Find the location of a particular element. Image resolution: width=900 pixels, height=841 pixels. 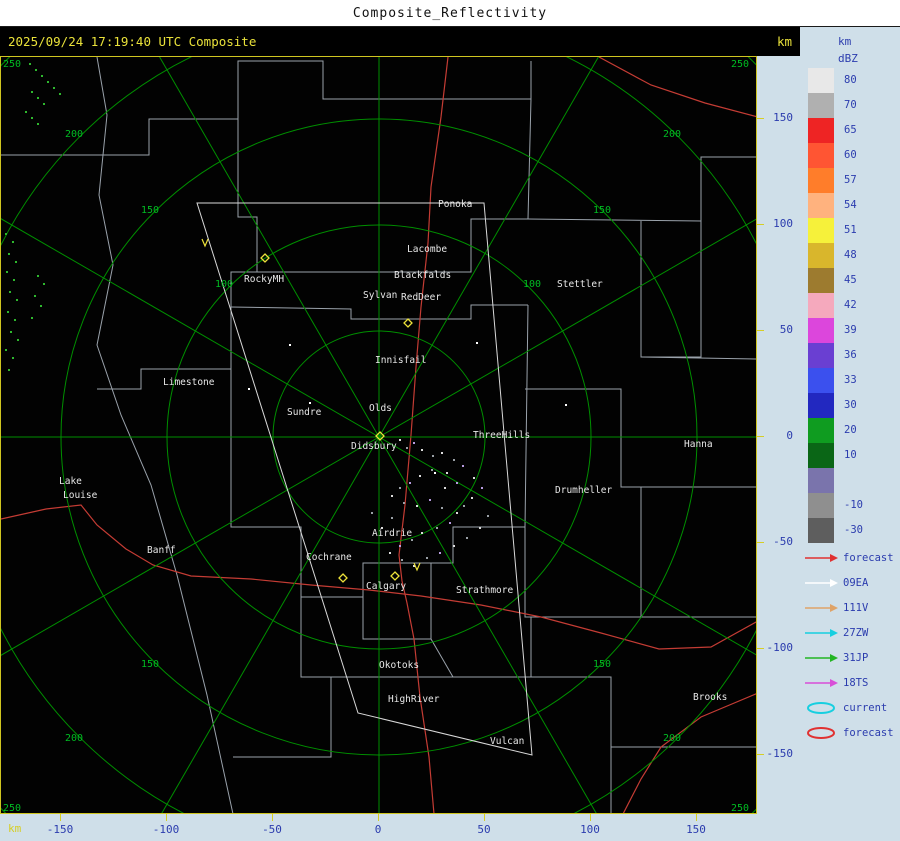

dbz-scale-label: 45 is located at coordinates (850, 280).